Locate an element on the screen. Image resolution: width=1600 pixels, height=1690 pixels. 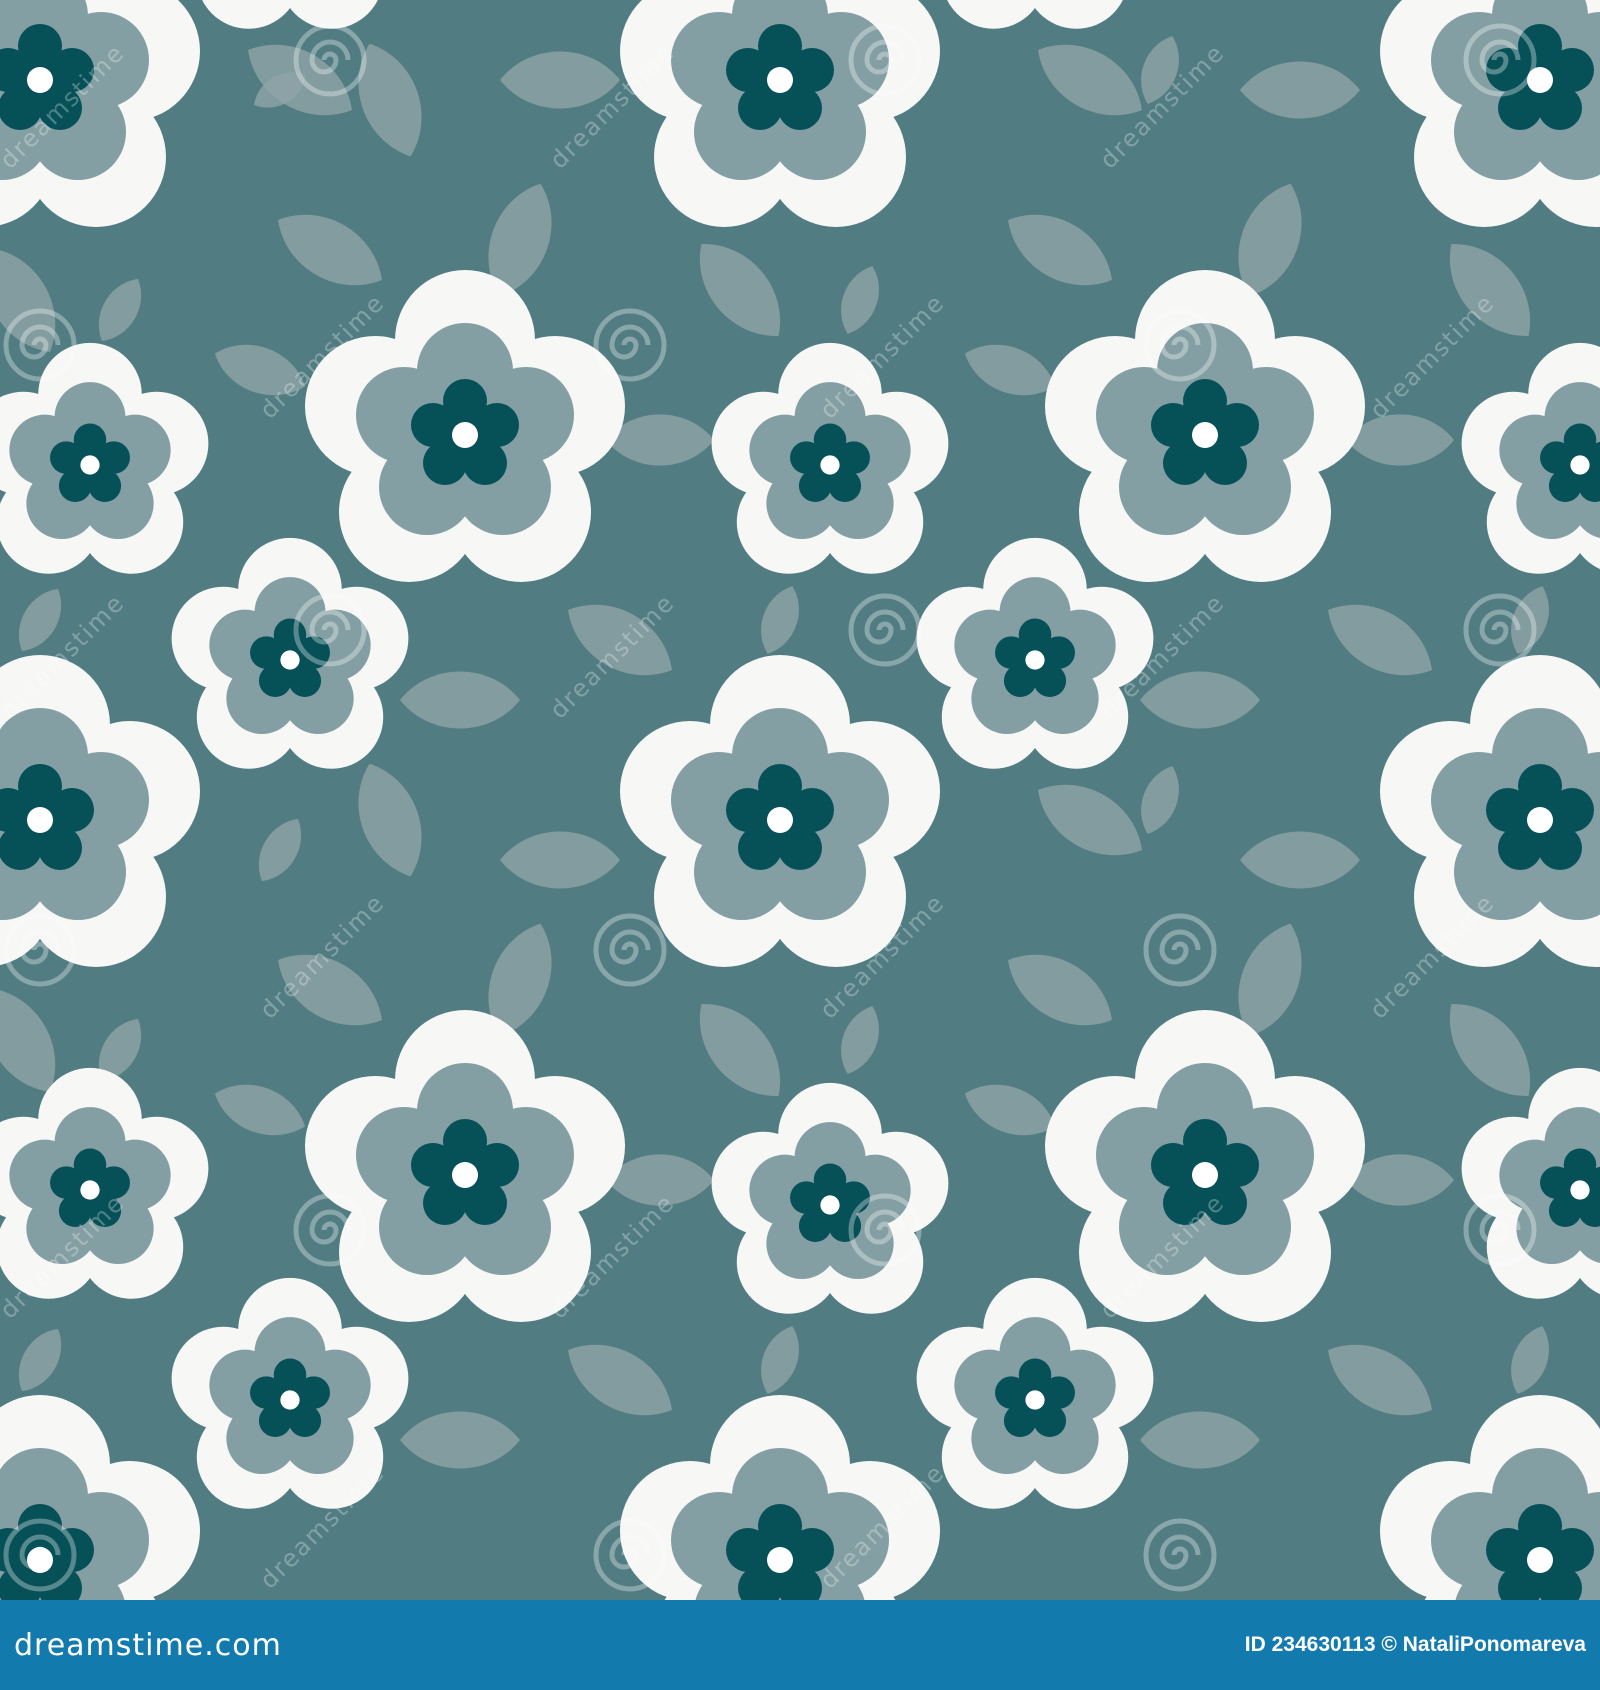
image-credit: ID 234630113 © NataliPonomareva is located at coordinates (1415, 1645).